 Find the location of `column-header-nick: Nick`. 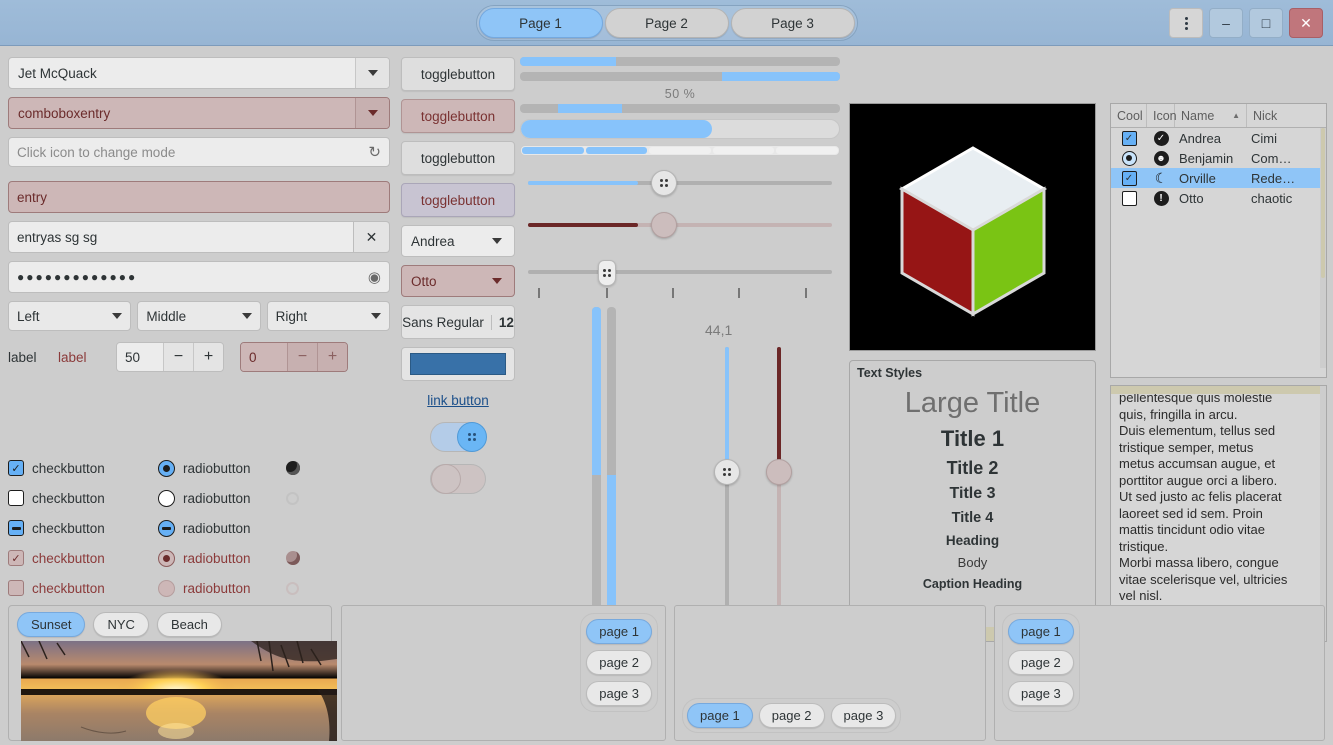

column-header-nick: Nick is located at coordinates (1286, 115).